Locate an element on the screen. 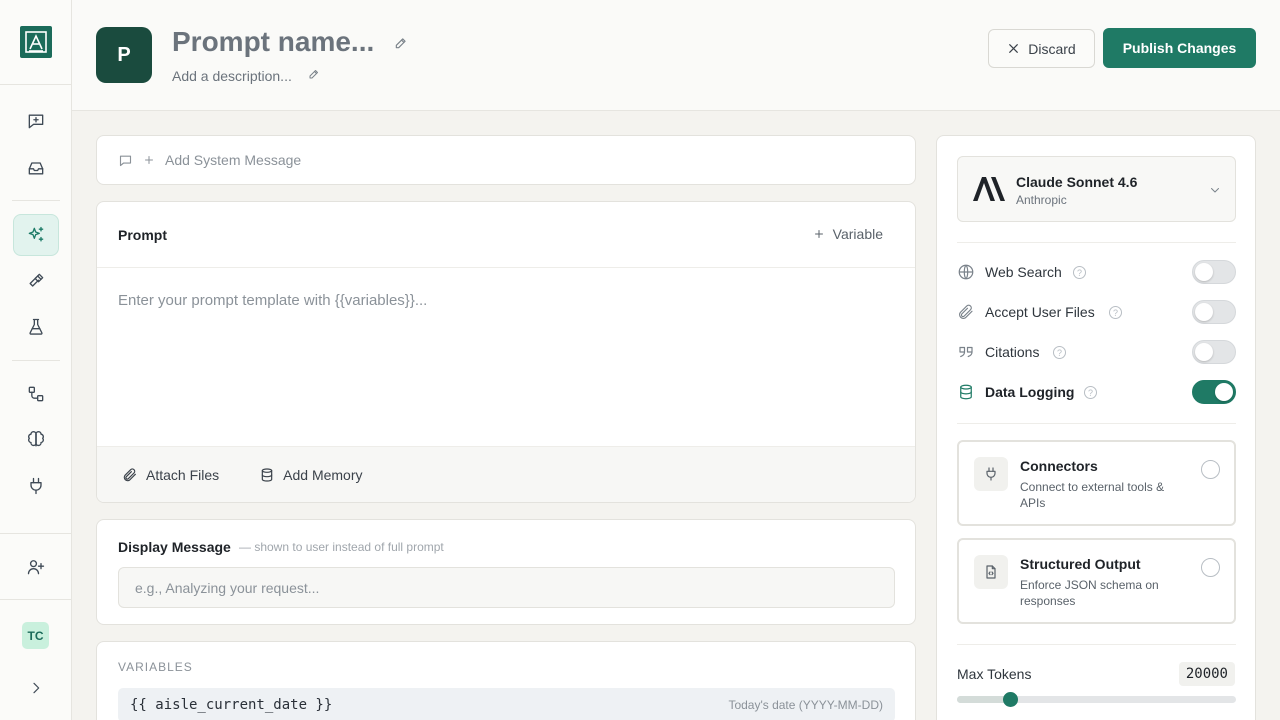  connectors-radio is located at coordinates (1210, 469).